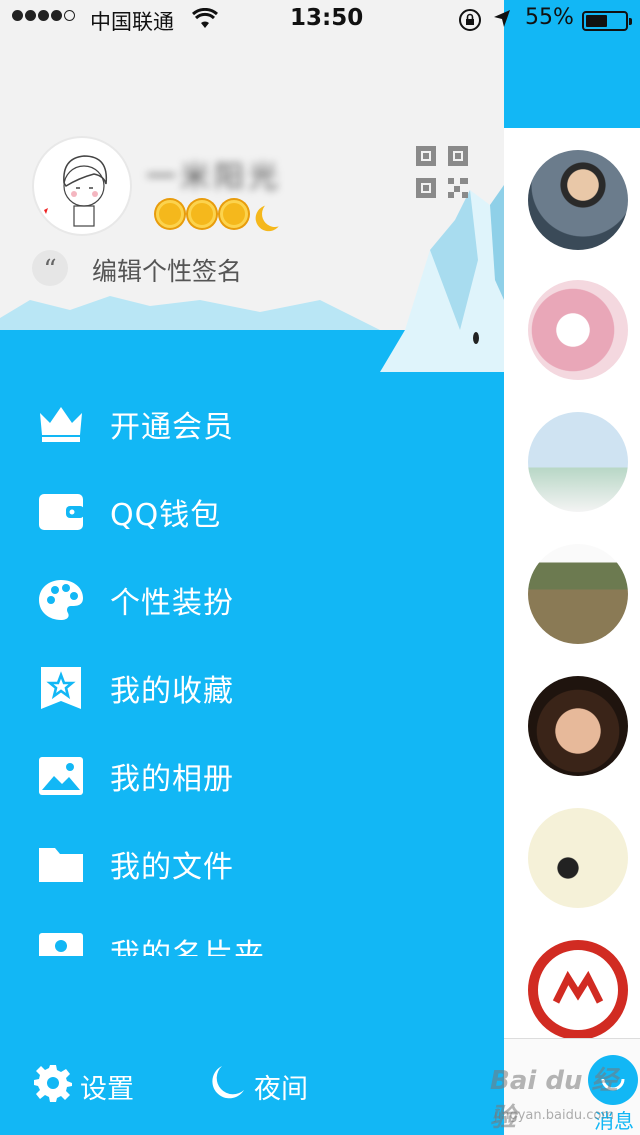 The image size is (640, 1135). Describe the element at coordinates (252, 688) in the screenshot. I see `menu-item-favorites: 我的收藏` at that location.